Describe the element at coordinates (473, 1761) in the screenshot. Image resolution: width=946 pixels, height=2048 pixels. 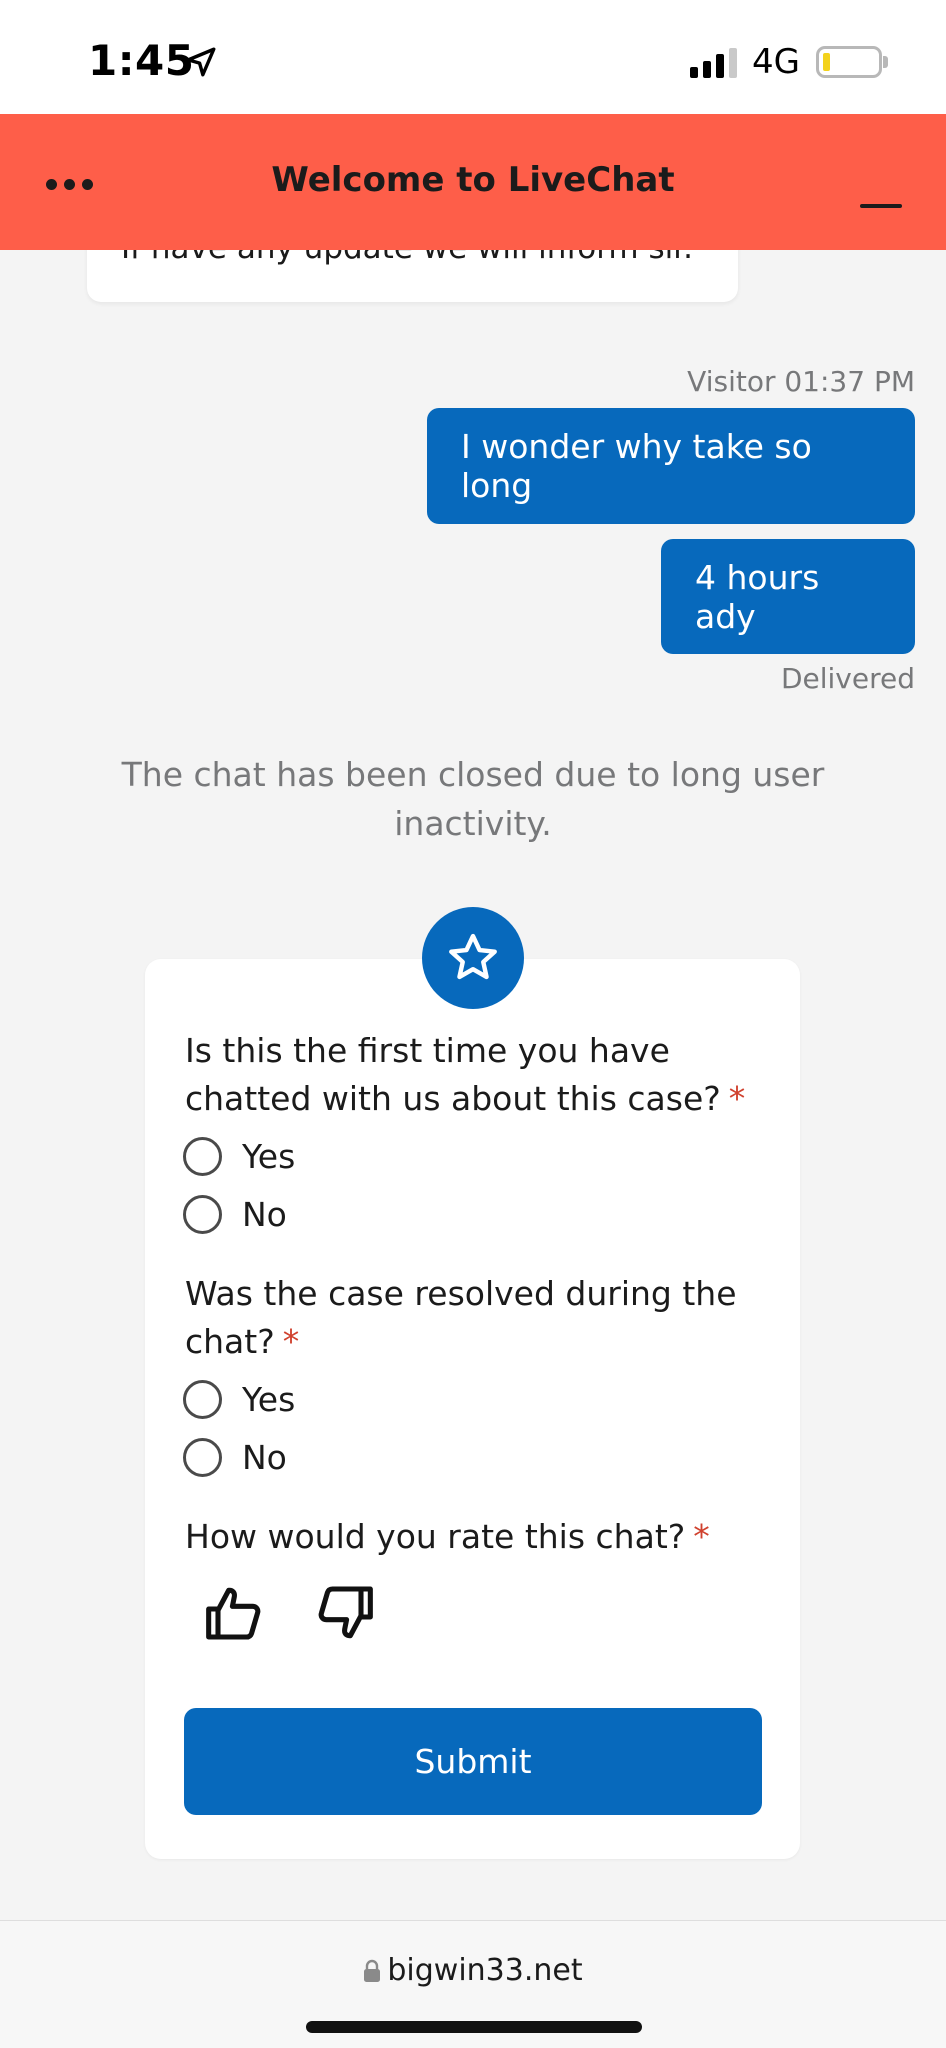
I see `submit-button: Submit` at that location.